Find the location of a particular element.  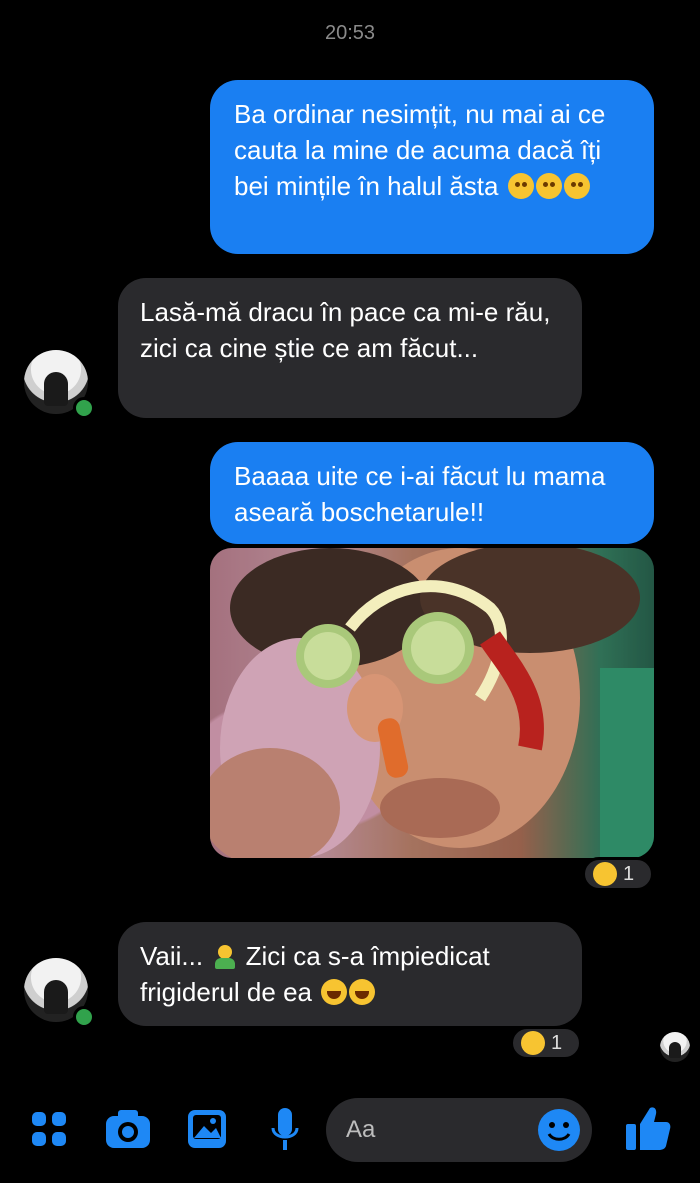

composer-bar: Aa is located at coordinates (350, 1130).